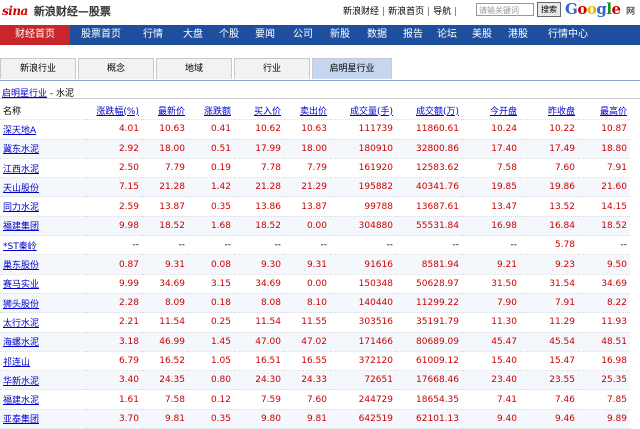 This screenshot has width=640, height=429. What do you see at coordinates (43, 149) in the screenshot?
I see `stock-name-link: 冀东水泥` at bounding box center [43, 149].